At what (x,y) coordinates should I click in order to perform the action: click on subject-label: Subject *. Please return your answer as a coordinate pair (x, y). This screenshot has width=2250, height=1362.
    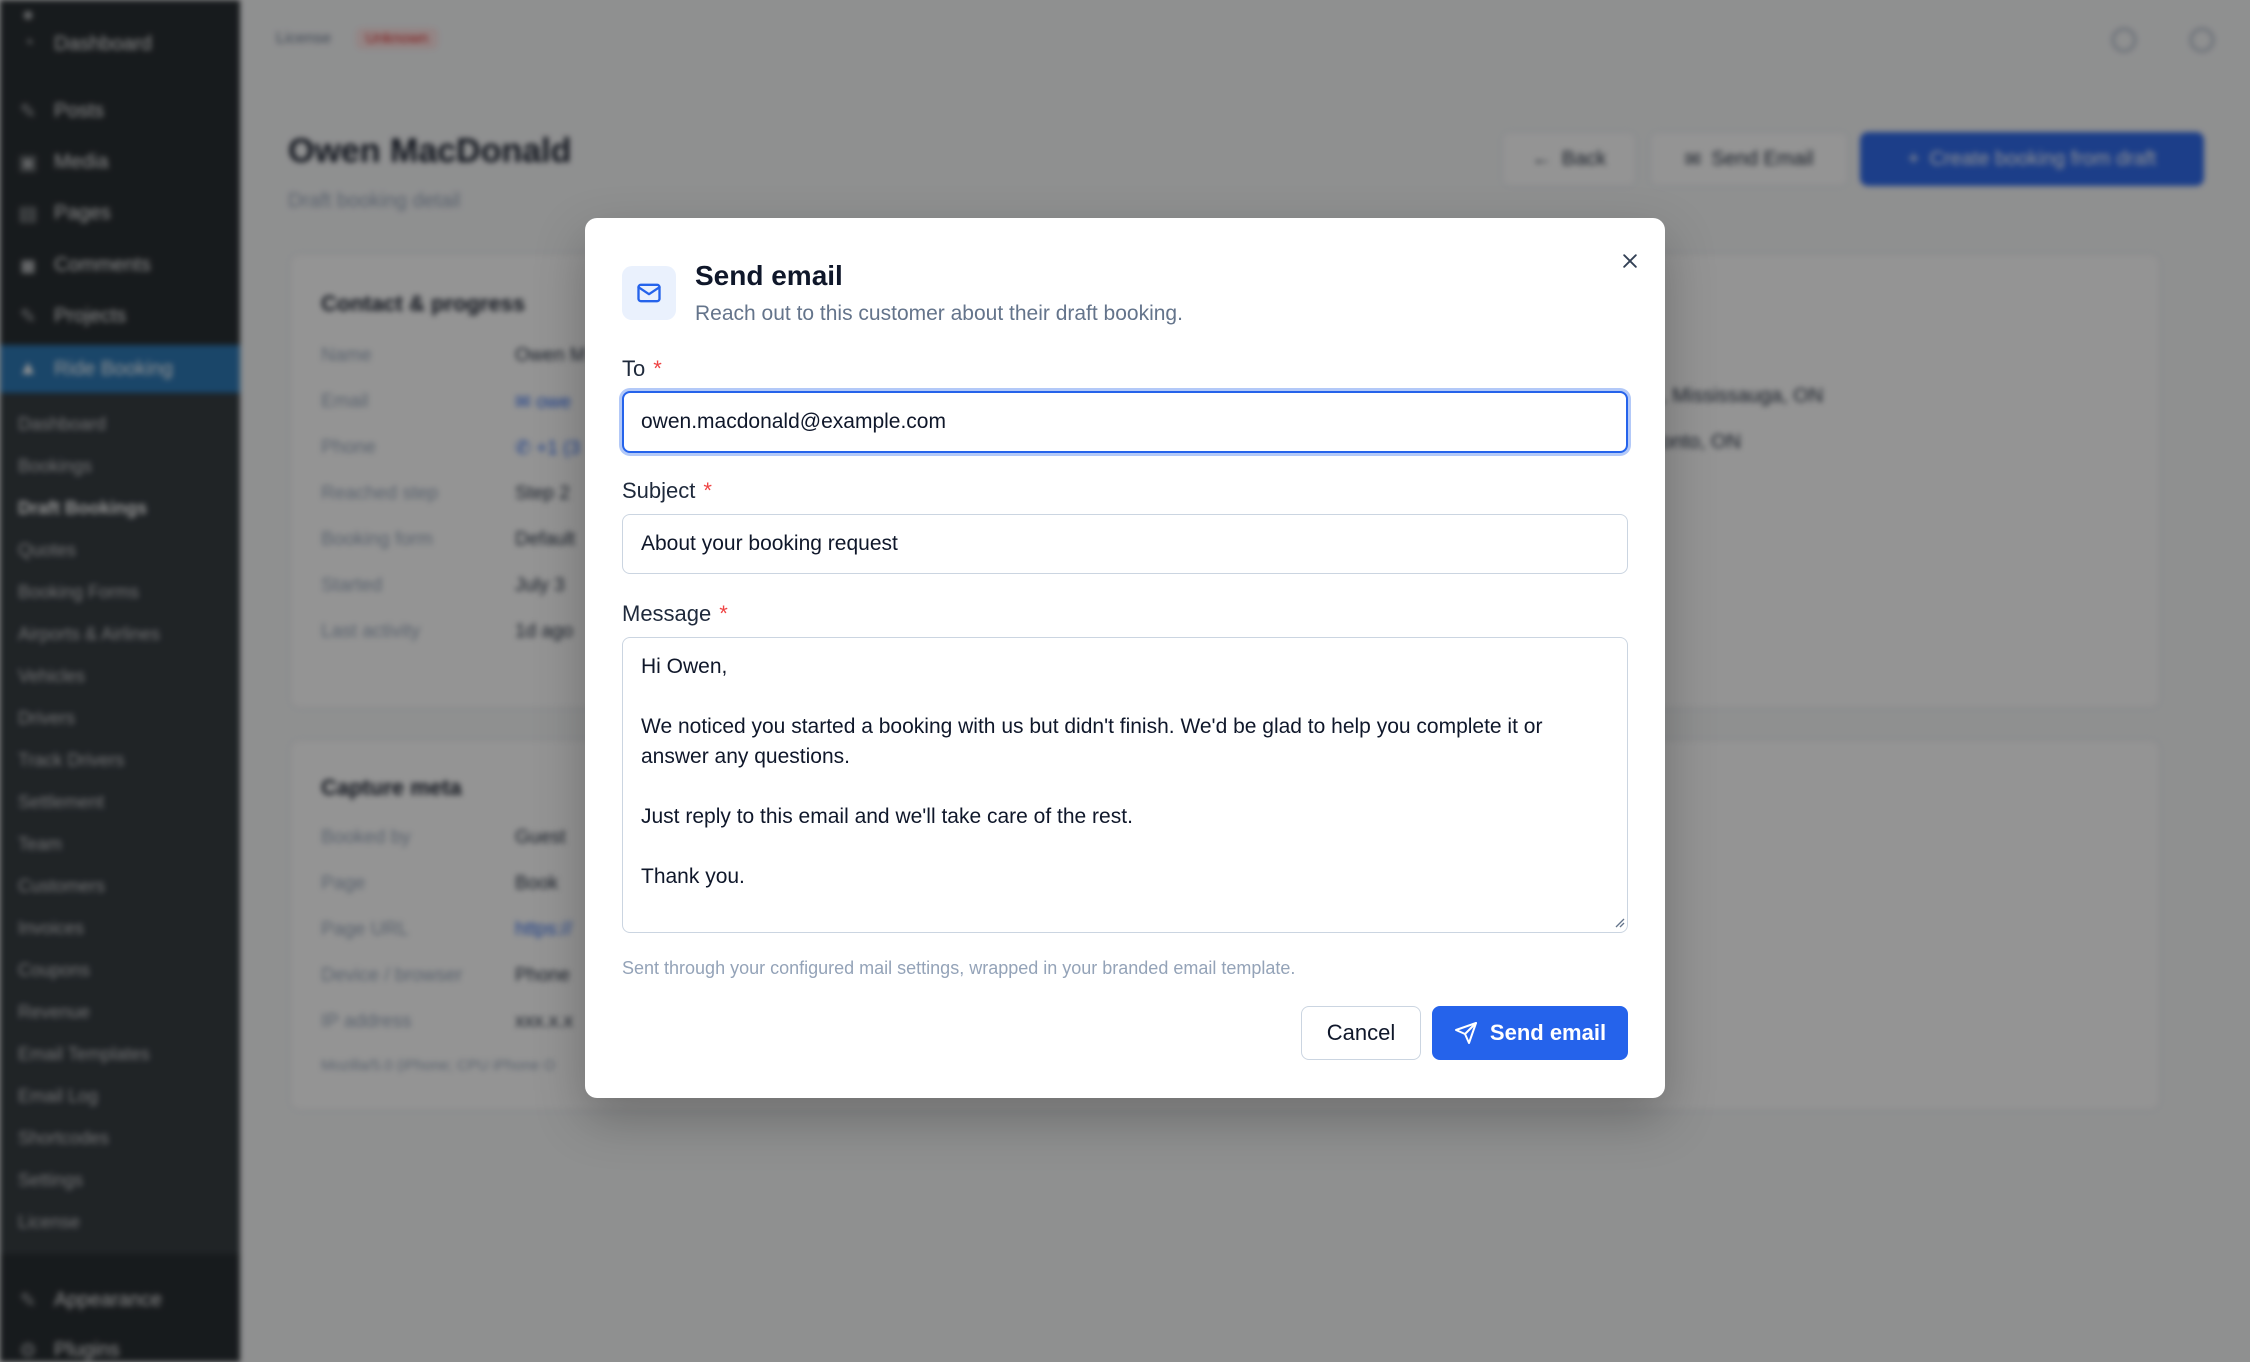
    Looking at the image, I should click on (667, 490).